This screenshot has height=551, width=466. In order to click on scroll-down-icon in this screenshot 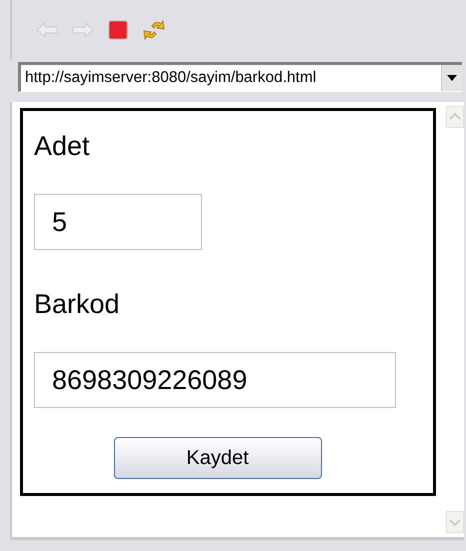, I will do `click(455, 522)`.